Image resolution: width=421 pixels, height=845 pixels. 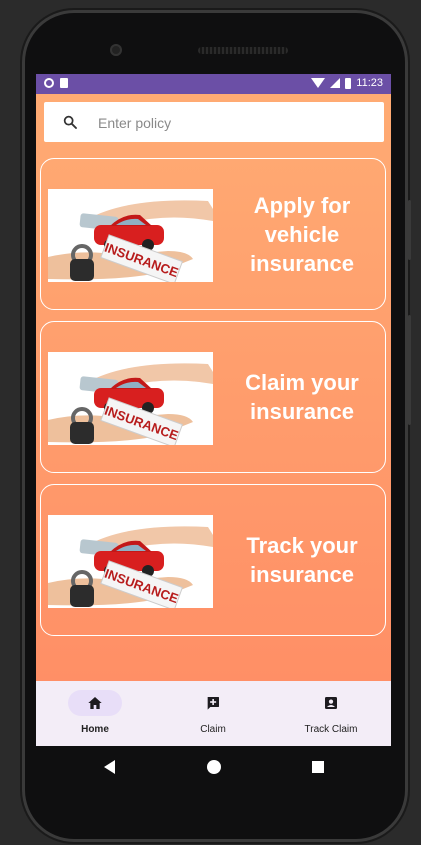 I want to click on nav-label-home: Home, so click(x=95, y=729).